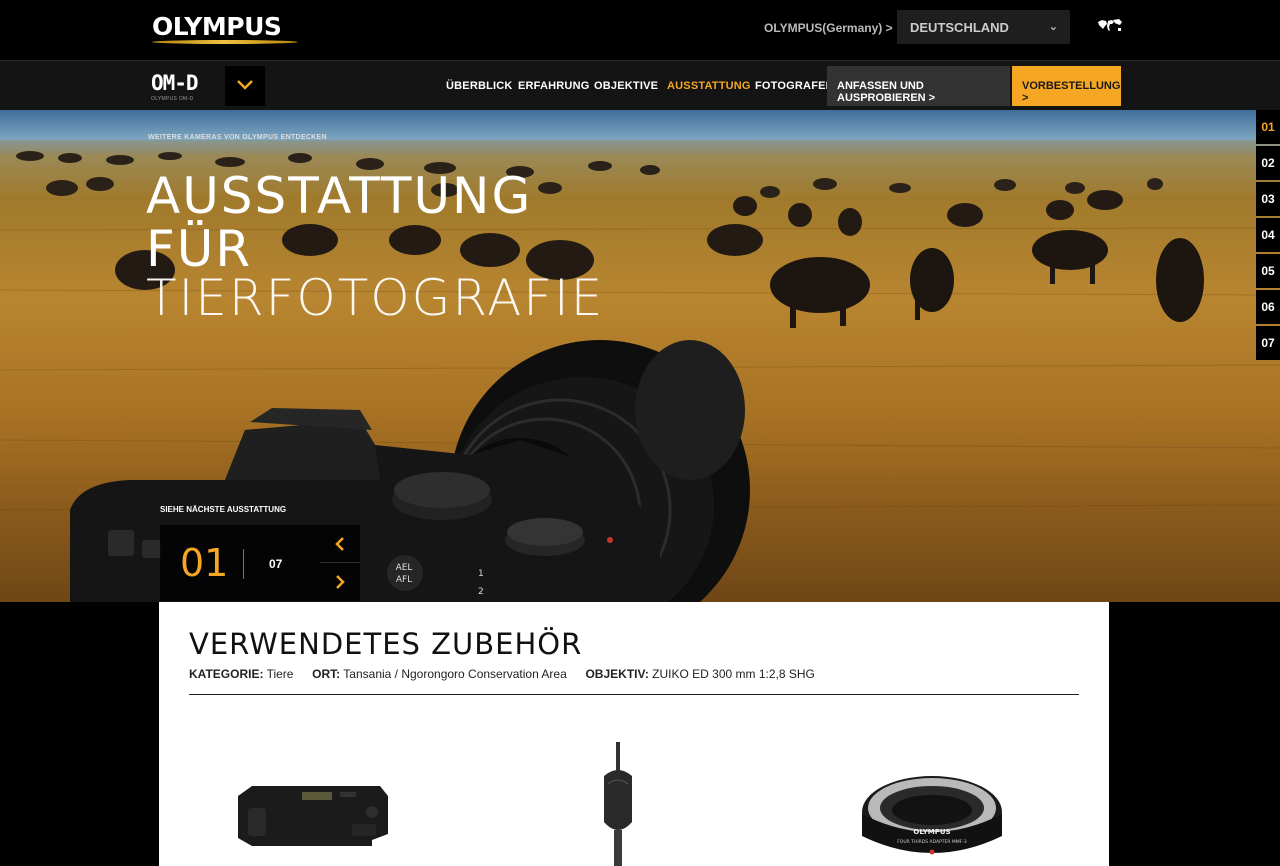 This screenshot has height=866, width=1280. I want to click on slide-current: 01, so click(204, 563).